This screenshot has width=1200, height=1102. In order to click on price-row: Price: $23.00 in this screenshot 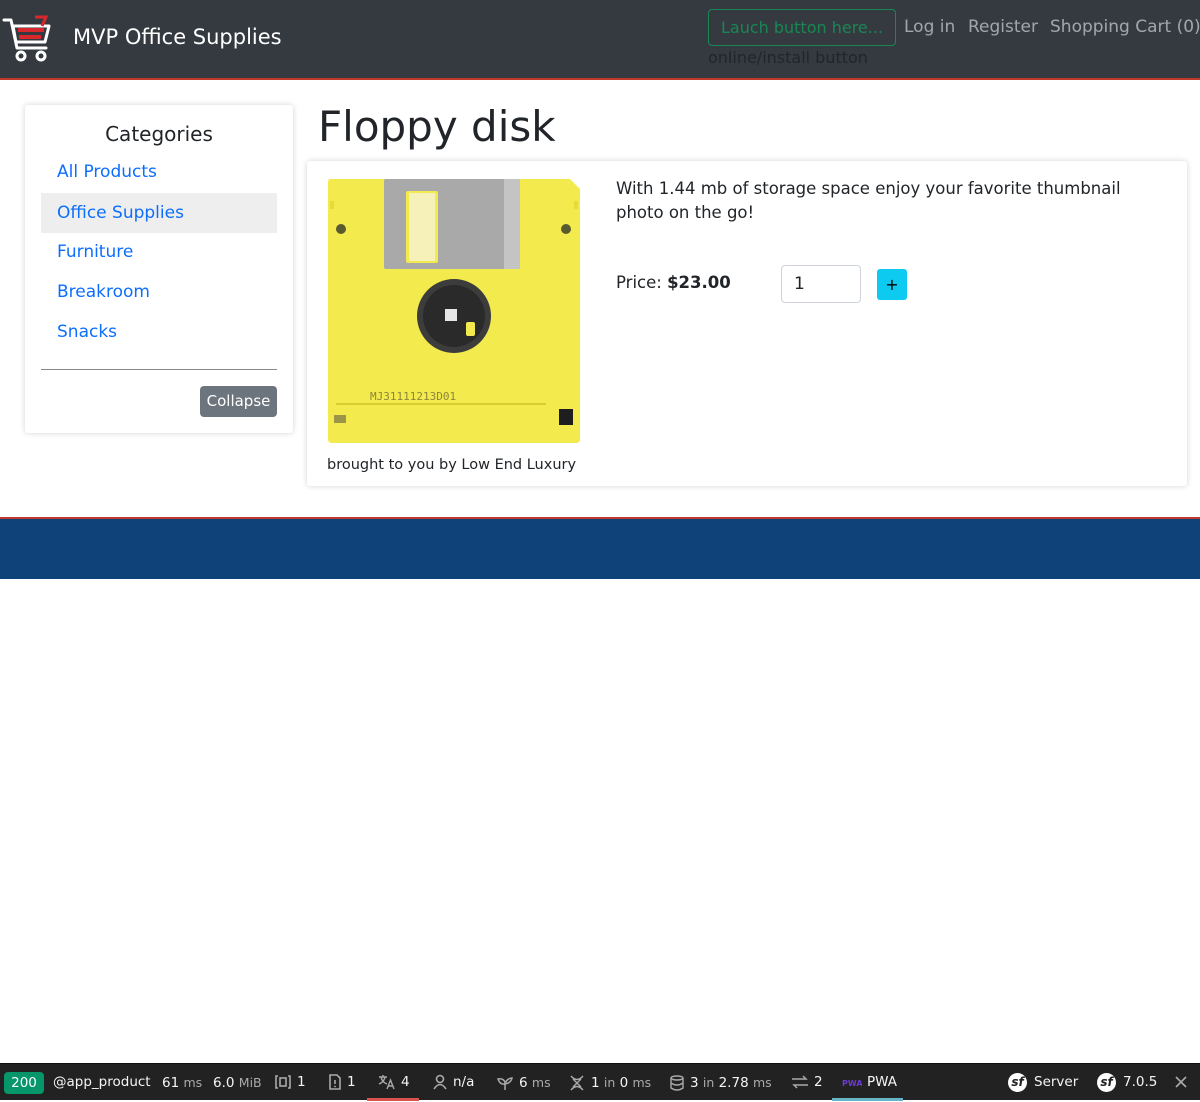, I will do `click(673, 282)`.